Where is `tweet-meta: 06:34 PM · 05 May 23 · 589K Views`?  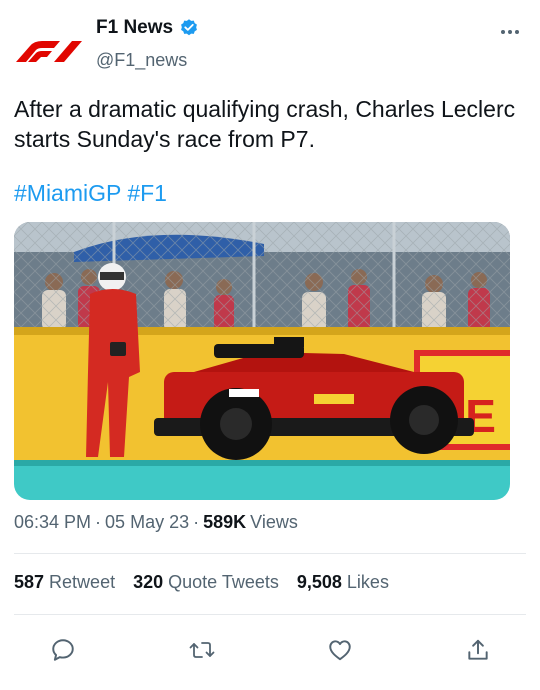
tweet-meta: 06:34 PM · 05 May 23 · 589K Views is located at coordinates (156, 522).